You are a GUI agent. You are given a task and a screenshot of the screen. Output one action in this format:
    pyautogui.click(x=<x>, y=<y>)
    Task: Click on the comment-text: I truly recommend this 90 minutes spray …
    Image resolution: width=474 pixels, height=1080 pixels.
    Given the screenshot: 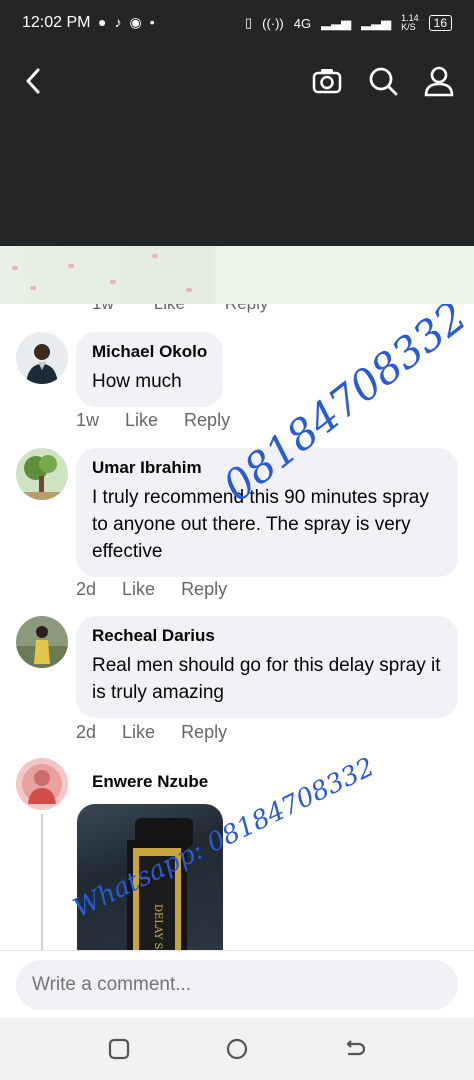 What is the action you would take?
    pyautogui.click(x=260, y=524)
    